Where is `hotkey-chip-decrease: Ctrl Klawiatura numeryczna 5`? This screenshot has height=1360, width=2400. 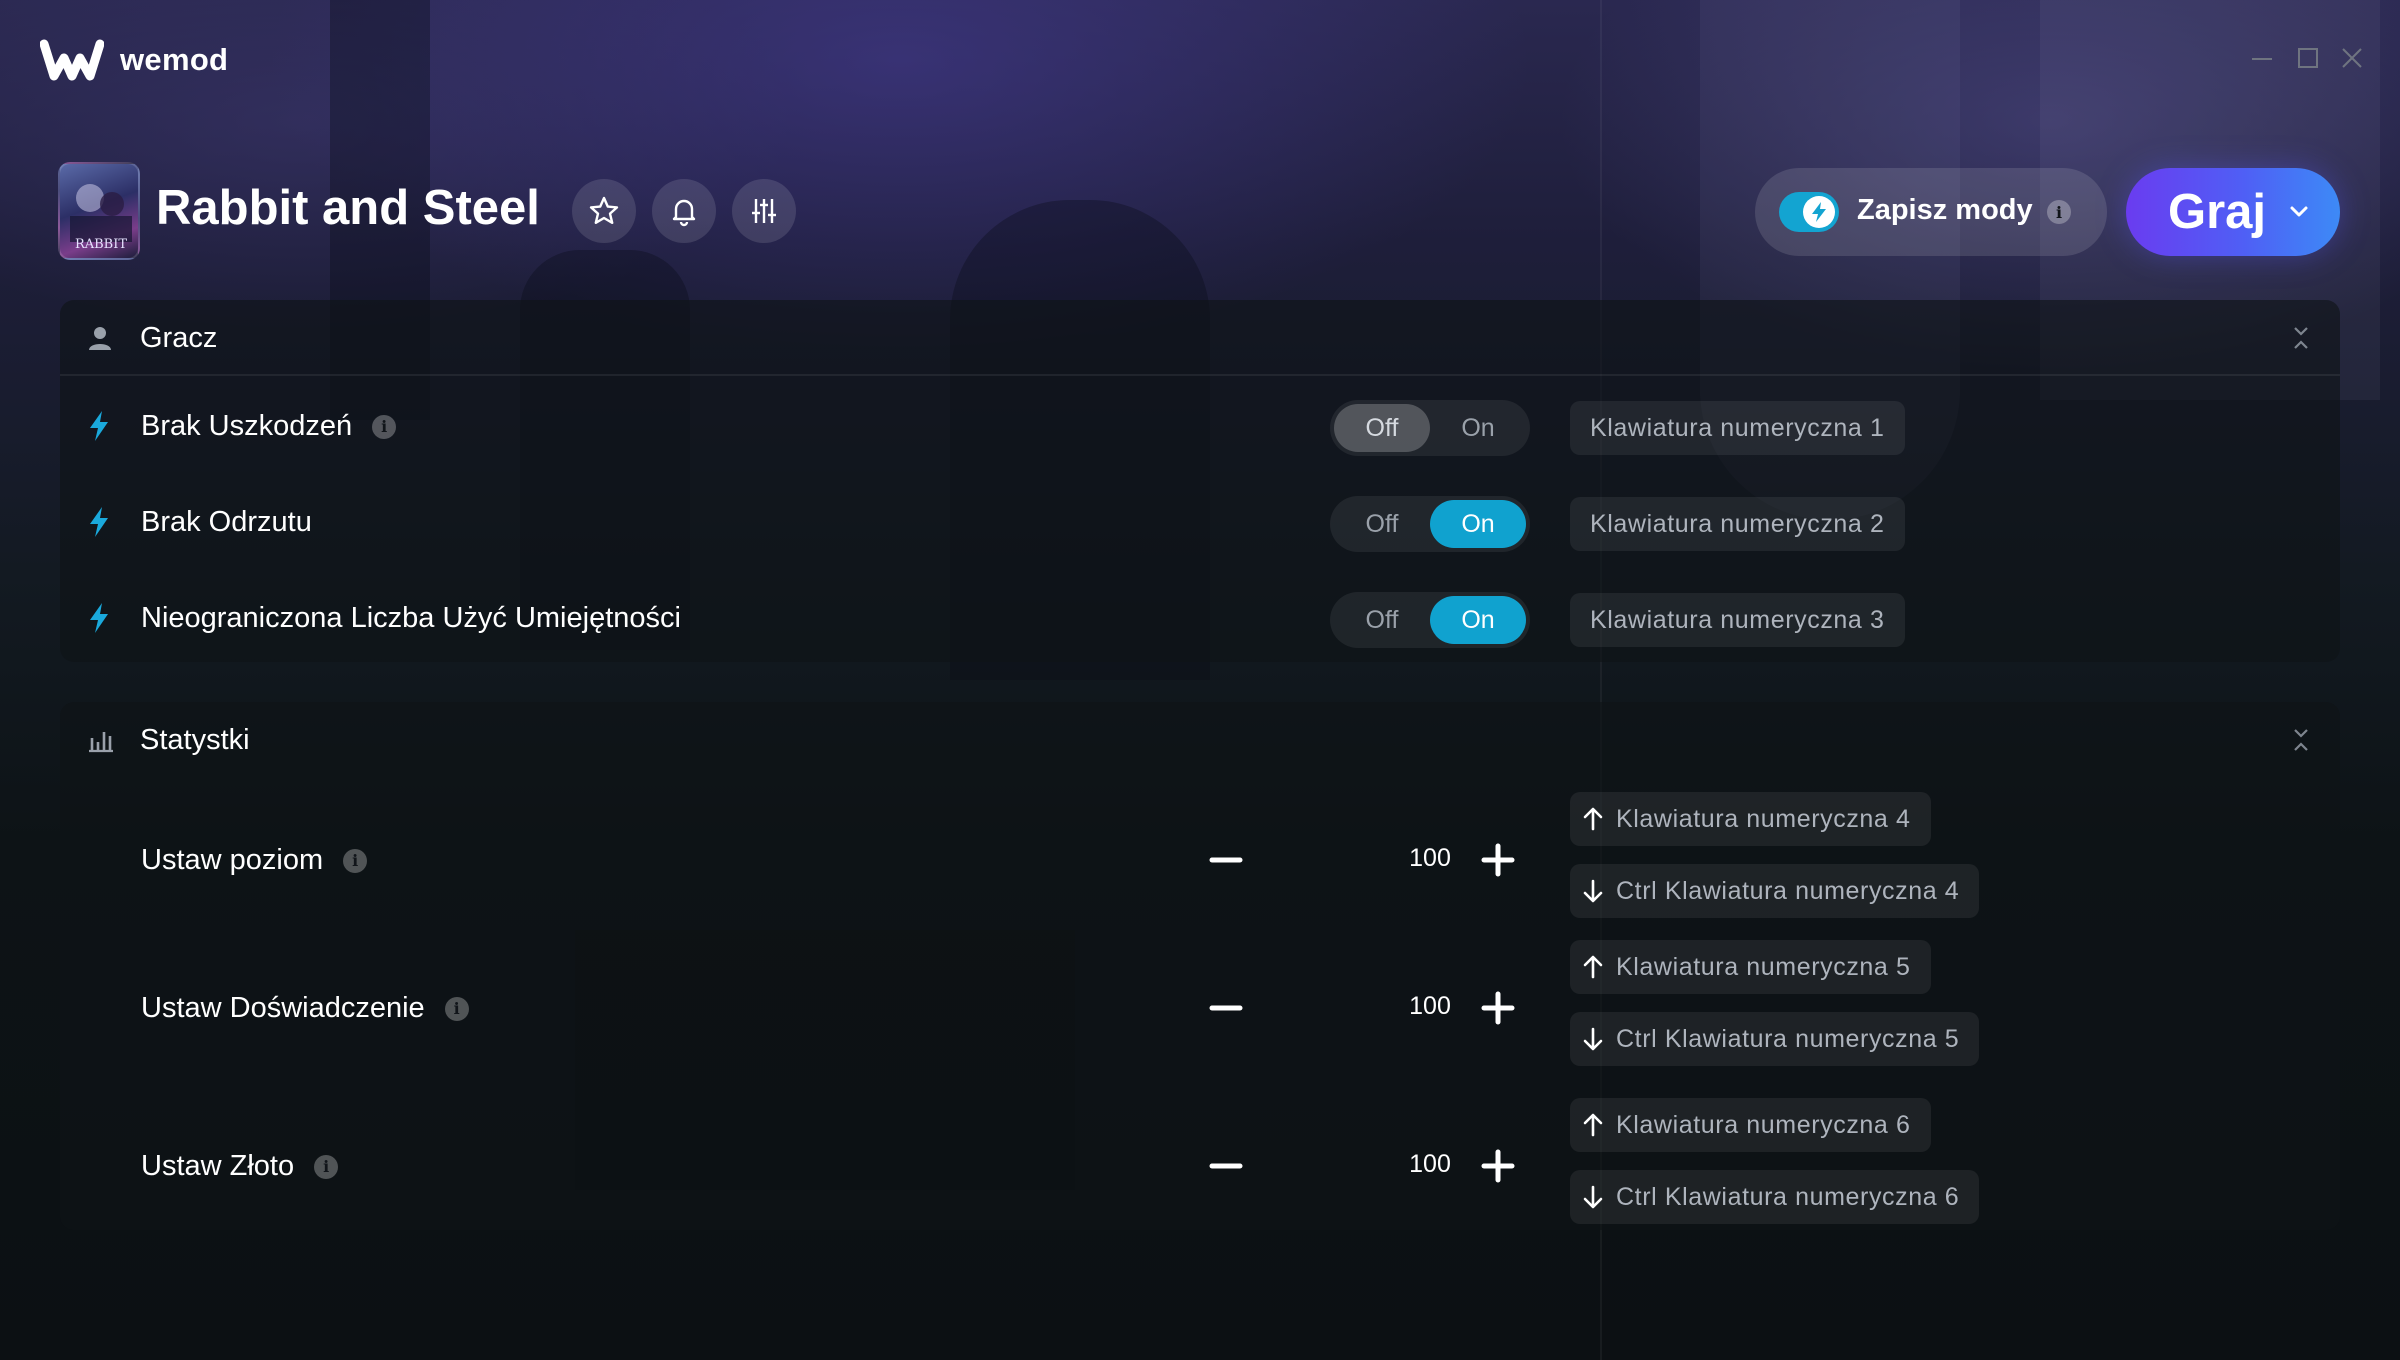
hotkey-chip-decrease: Ctrl Klawiatura numeryczna 5 is located at coordinates (1775, 1039).